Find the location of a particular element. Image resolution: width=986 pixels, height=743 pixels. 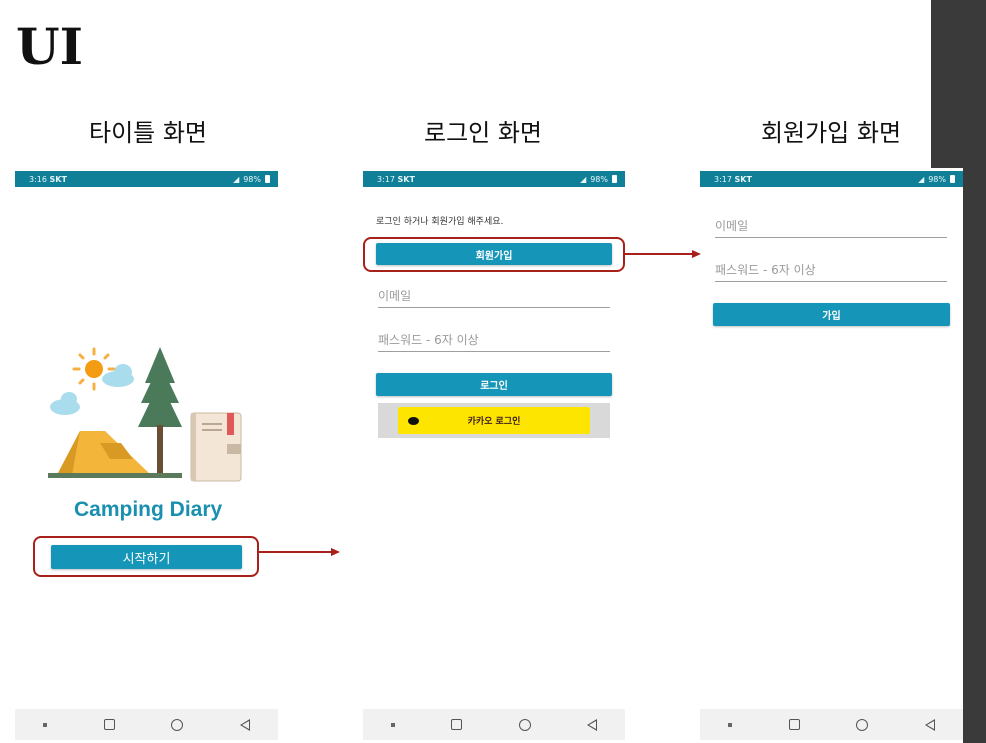

arrow-to-signup is located at coordinates (658, 254).